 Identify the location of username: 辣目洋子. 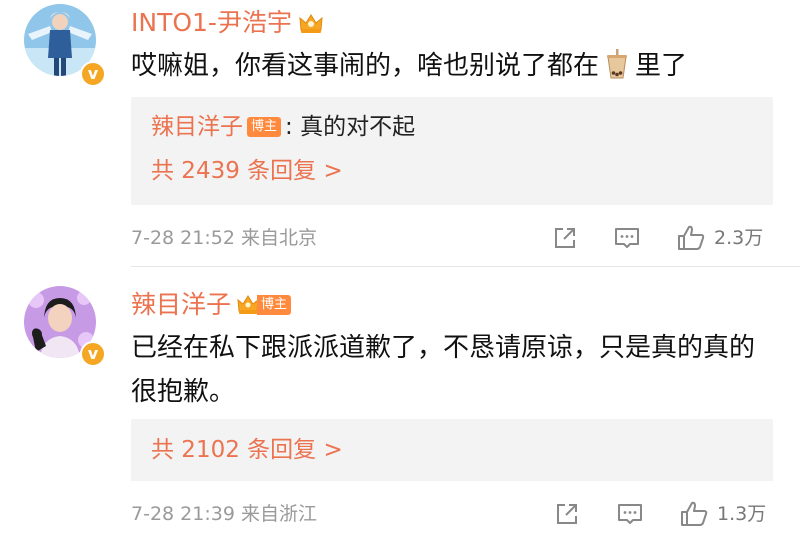
(181, 305).